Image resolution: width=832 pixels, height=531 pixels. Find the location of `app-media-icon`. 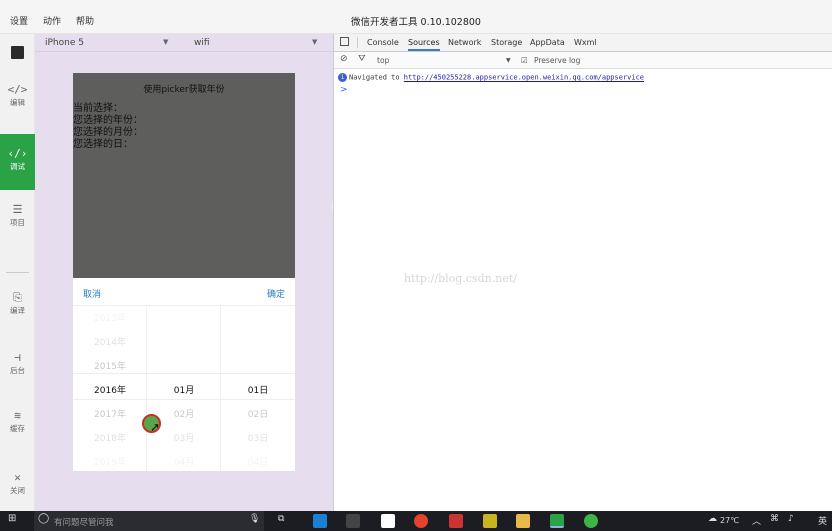

app-media-icon is located at coordinates (456, 521).